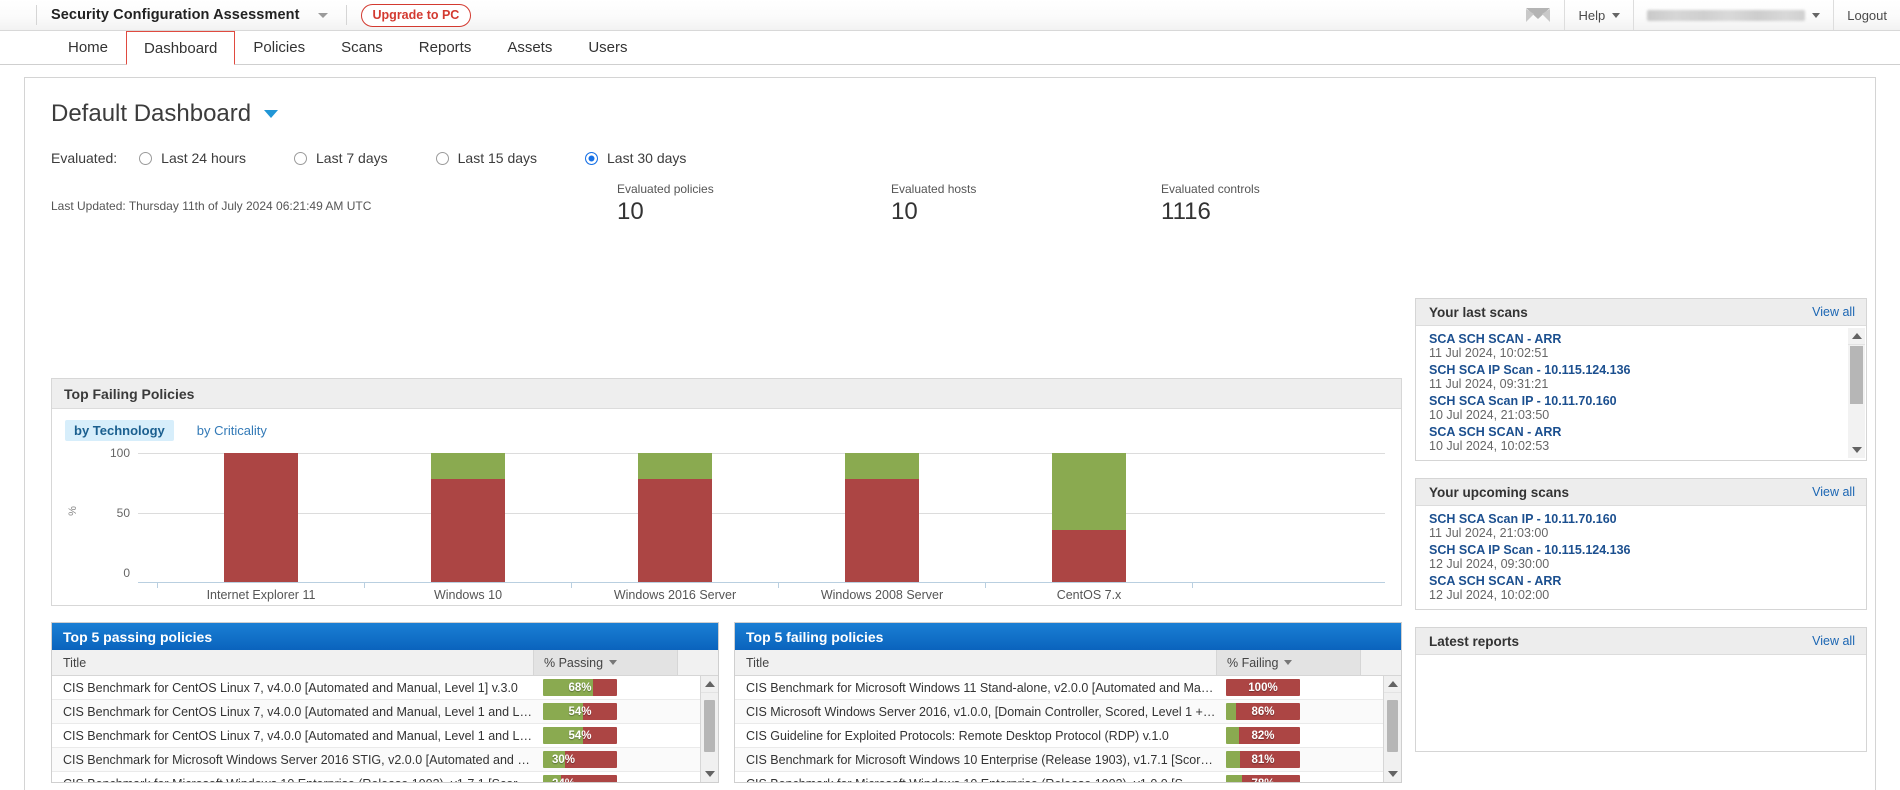 The width and height of the screenshot is (1900, 790). Describe the element at coordinates (882, 530) in the screenshot. I see `bar-segment-failing` at that location.